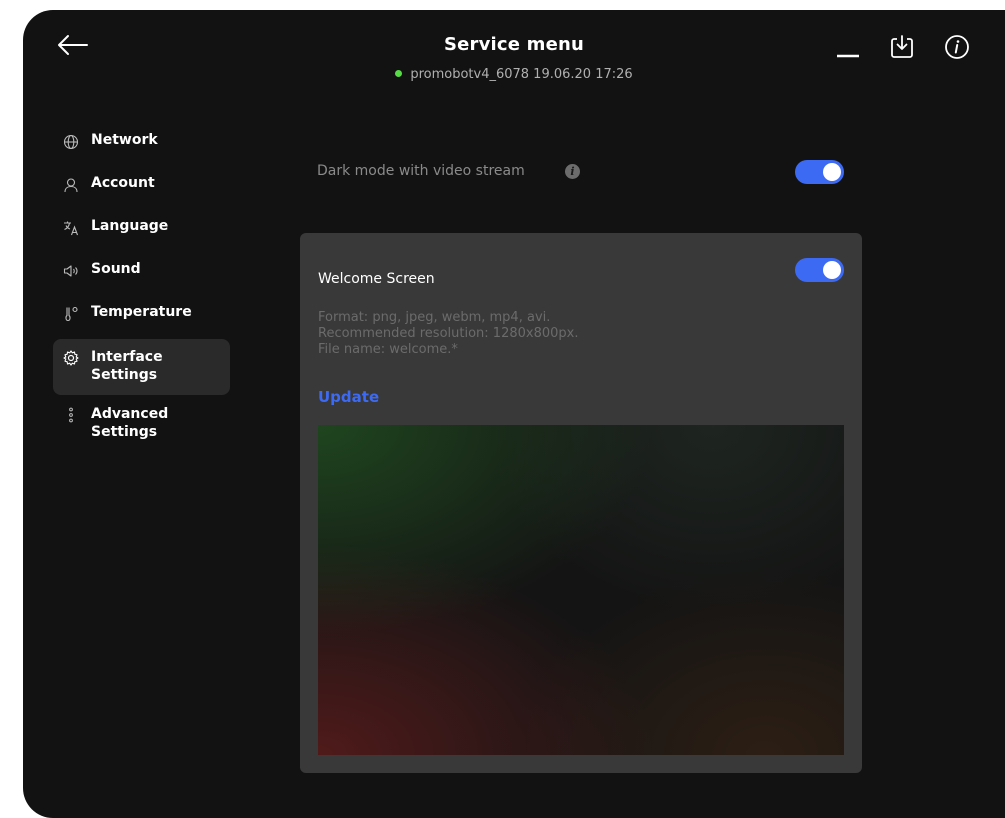  I want to click on device-status: promobotv4_6078 19.06.20 17:26, so click(514, 74).